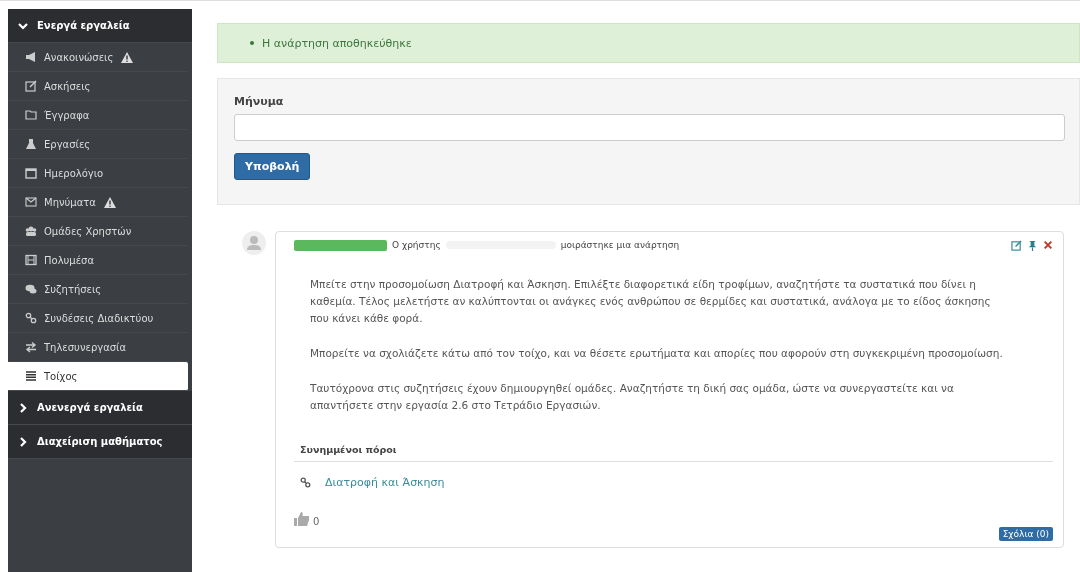  What do you see at coordinates (272, 166) in the screenshot?
I see `submit-button: Υποβολή` at bounding box center [272, 166].